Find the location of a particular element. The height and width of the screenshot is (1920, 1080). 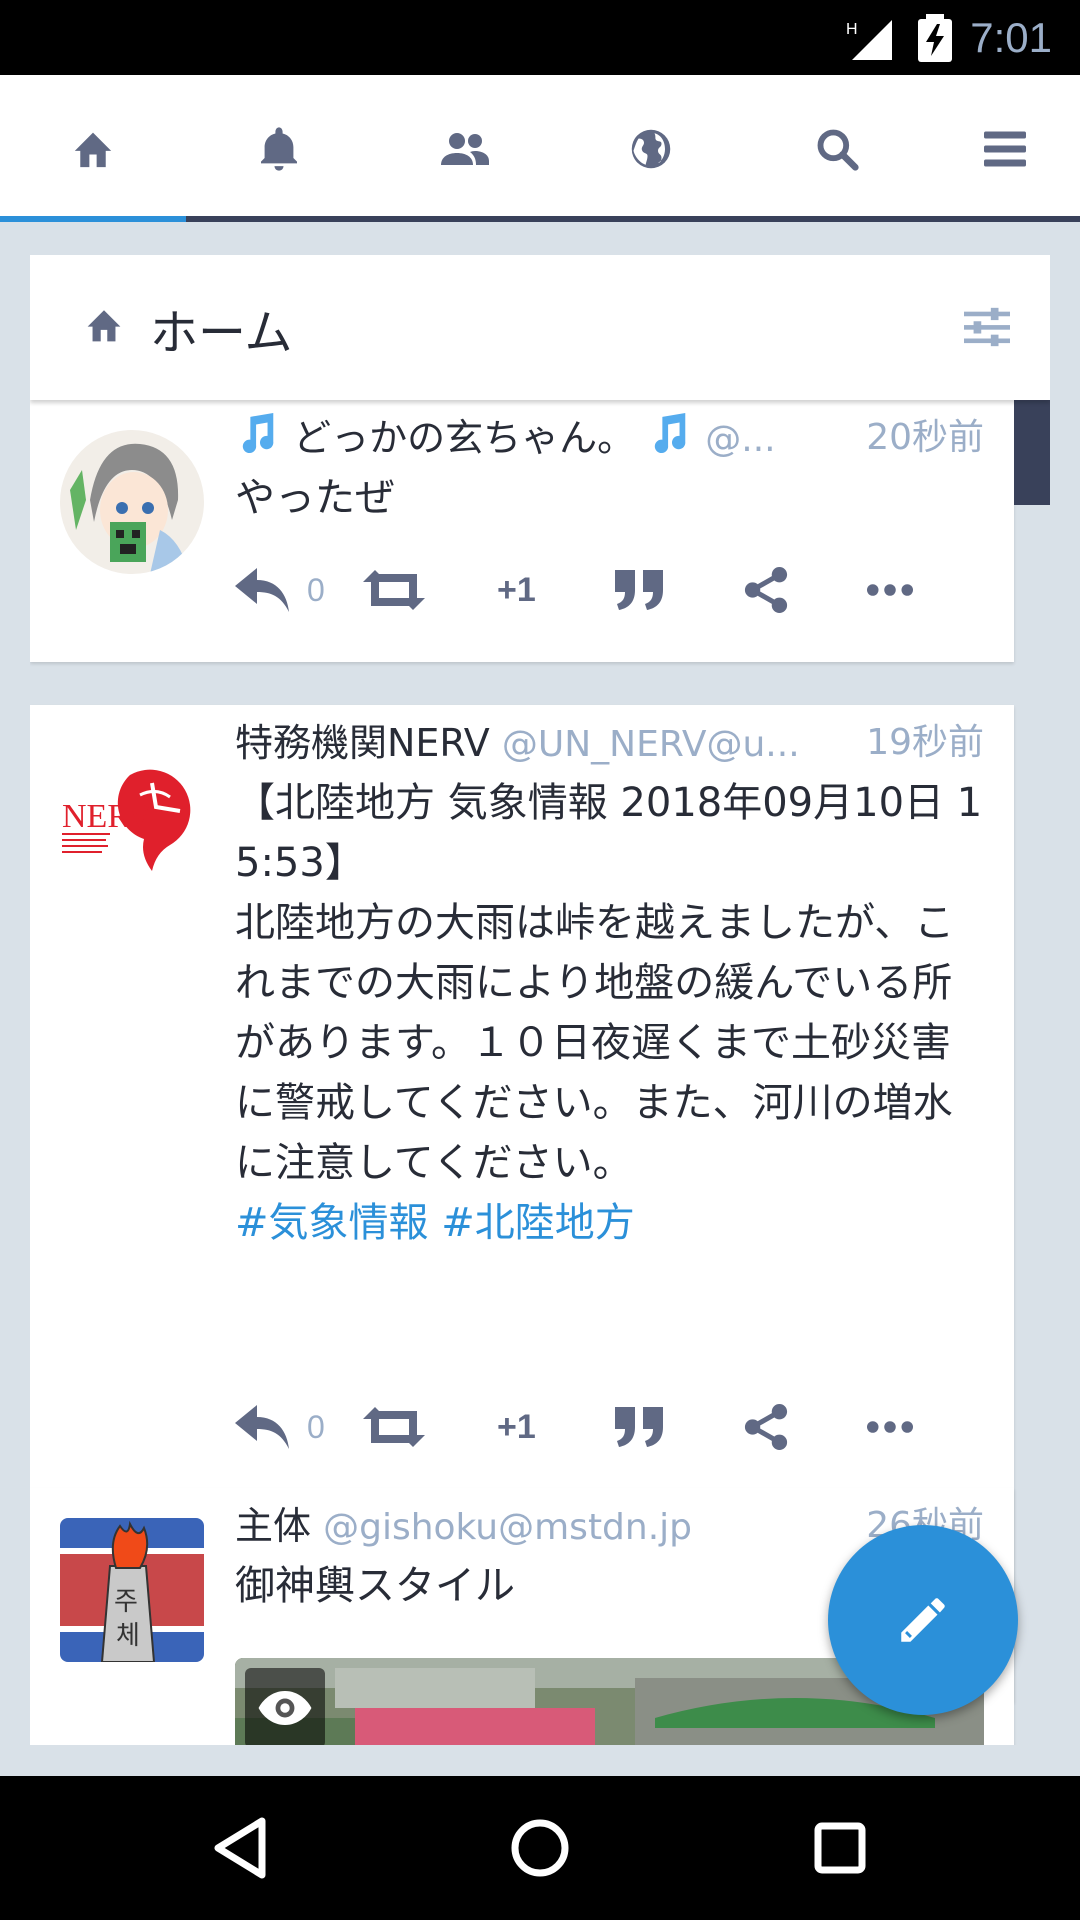

back-triangle-icon is located at coordinates (240, 1848).